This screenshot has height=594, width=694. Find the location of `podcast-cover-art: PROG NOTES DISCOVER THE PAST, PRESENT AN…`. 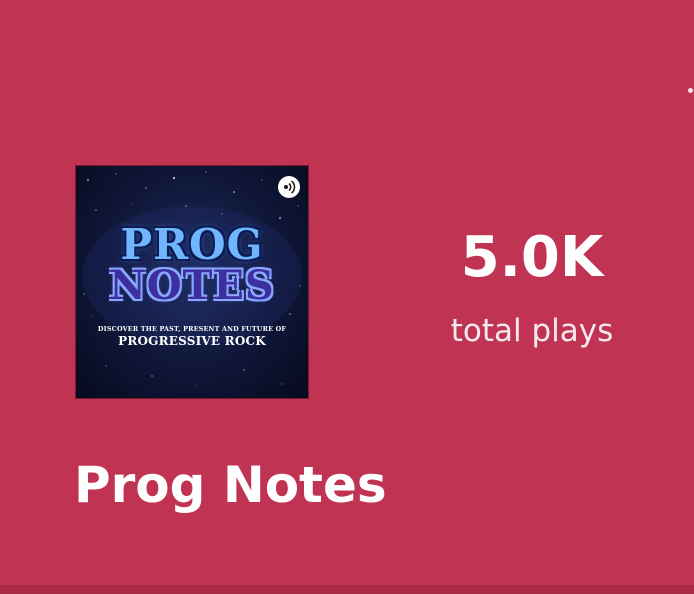

podcast-cover-art: PROG NOTES DISCOVER THE PAST, PRESENT AN… is located at coordinates (192, 282).